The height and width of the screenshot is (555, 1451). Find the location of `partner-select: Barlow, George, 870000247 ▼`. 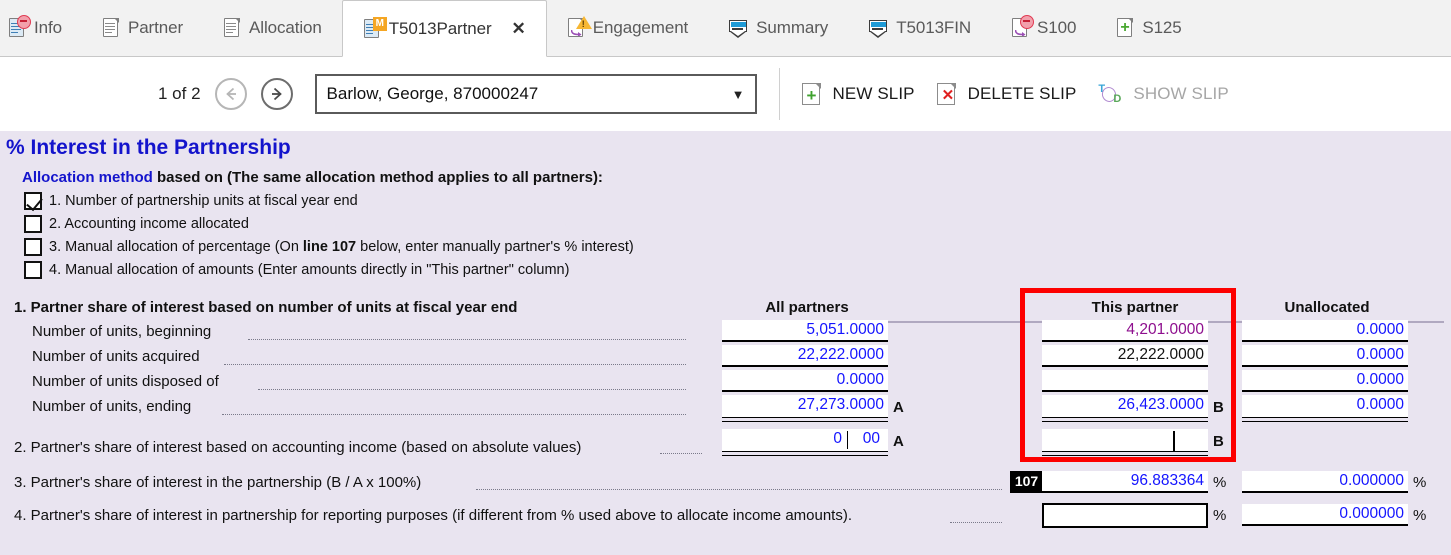

partner-select: Barlow, George, 870000247 ▼ is located at coordinates (535, 94).